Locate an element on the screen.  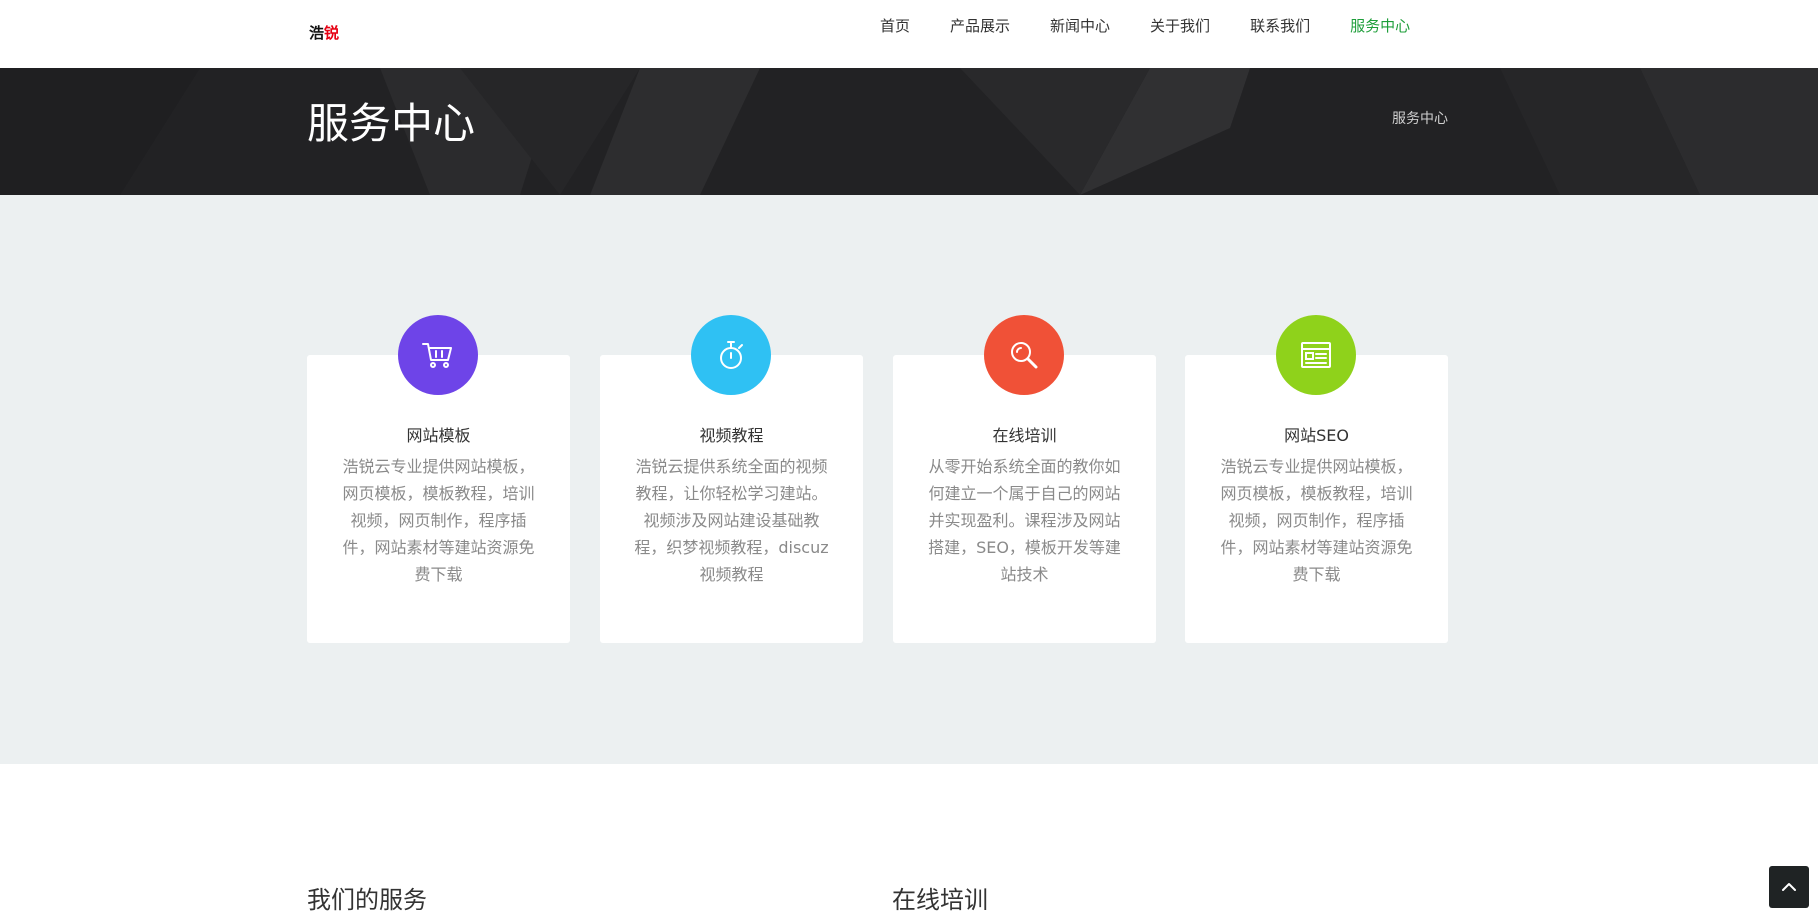
main-nav: 首页 产品展示 新闻中心 关于我们 联系我们 服务中心 is located at coordinates (1165, 26).